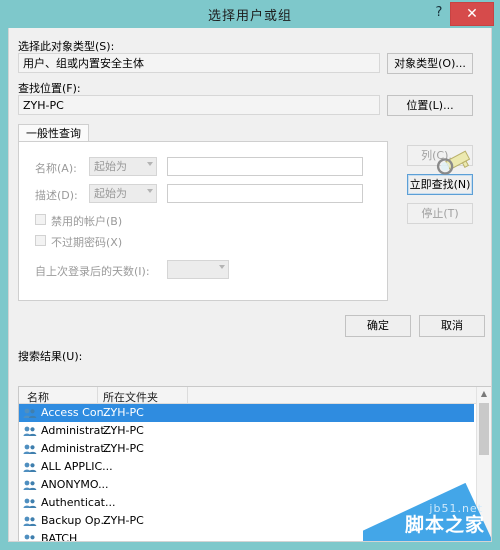 This screenshot has width=500, height=550. Describe the element at coordinates (255, 395) in the screenshot. I see `list-column-header: 名称 所在文件夹` at that location.